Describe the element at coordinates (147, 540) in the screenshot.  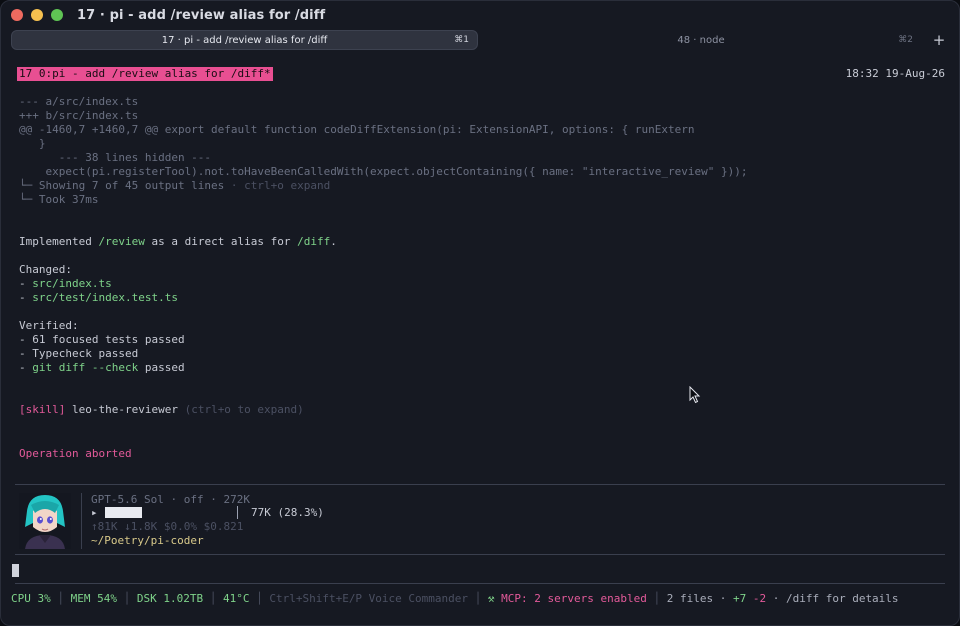
I see `working-directory: ~/Poetry/pi-coder` at that location.